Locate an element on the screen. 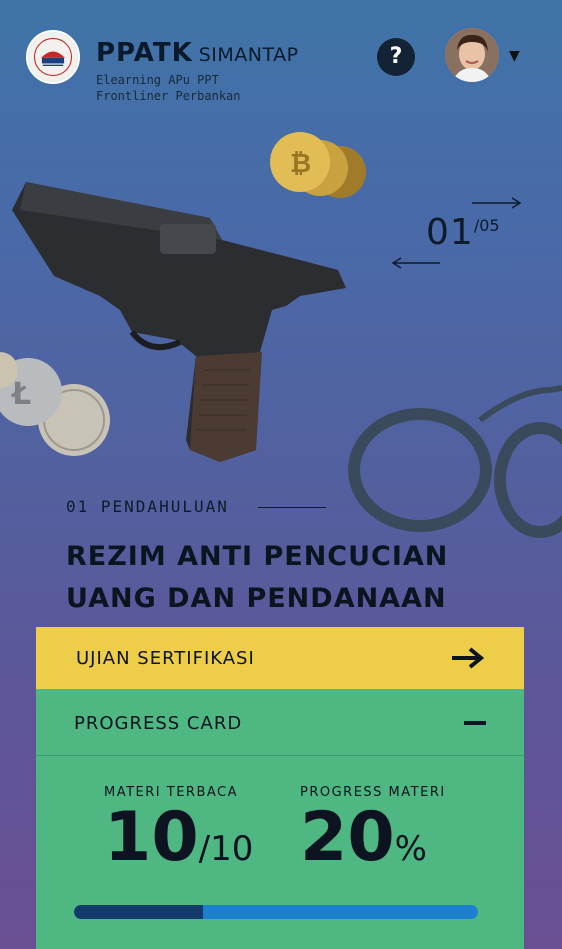  materi-terbaca-total: /10 is located at coordinates (226, 849).